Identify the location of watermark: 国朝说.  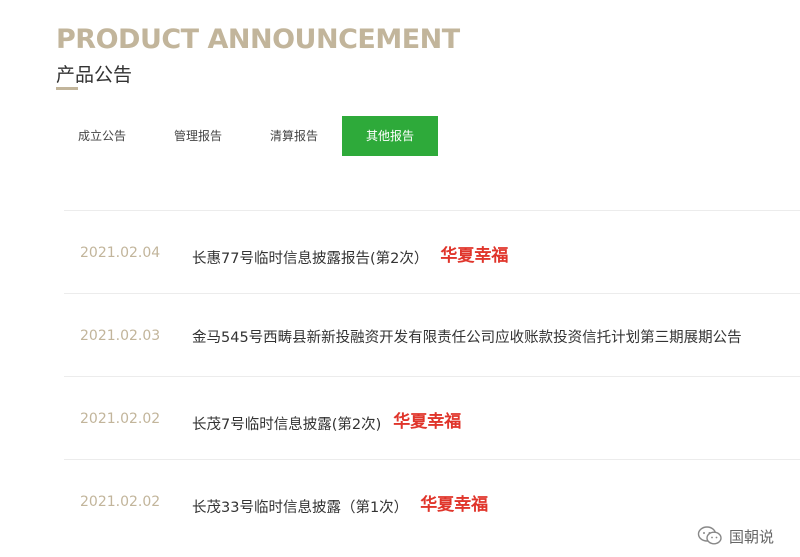
(735, 536).